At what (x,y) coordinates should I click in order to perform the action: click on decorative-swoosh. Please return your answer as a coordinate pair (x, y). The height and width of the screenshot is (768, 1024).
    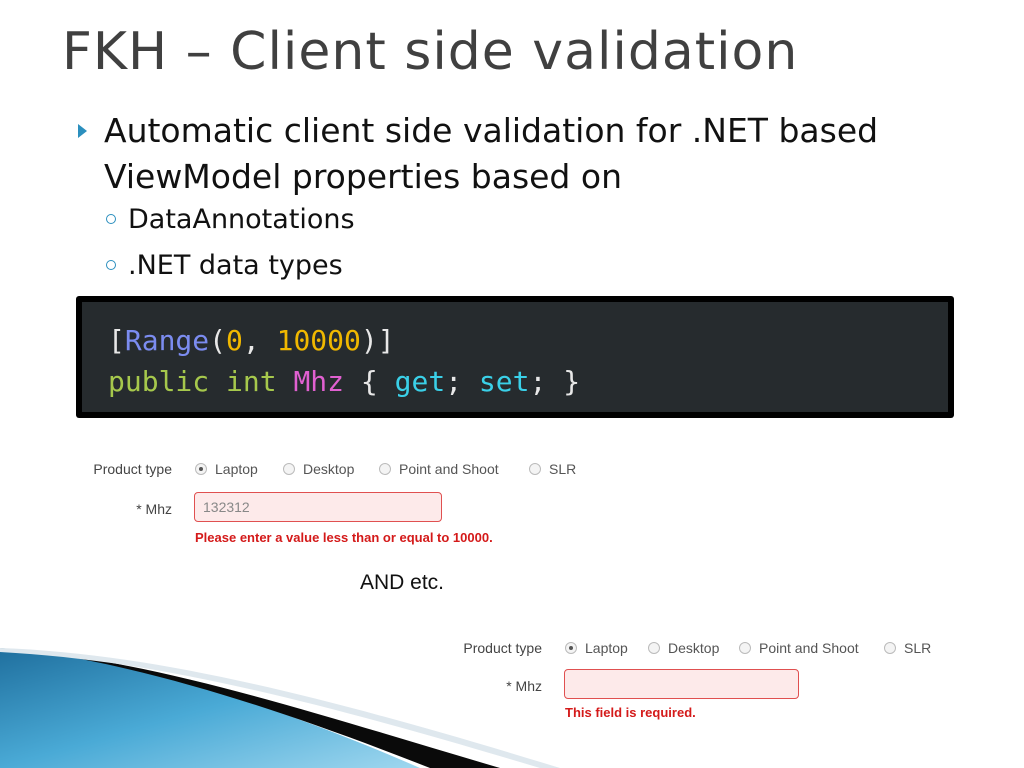
    Looking at the image, I should click on (280, 708).